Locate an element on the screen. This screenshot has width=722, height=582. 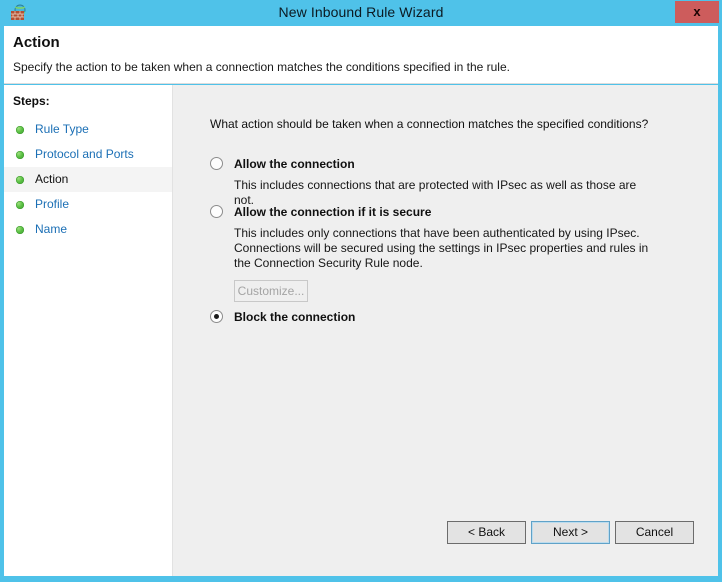
sidebar-item-label: Name is located at coordinates (51, 229).